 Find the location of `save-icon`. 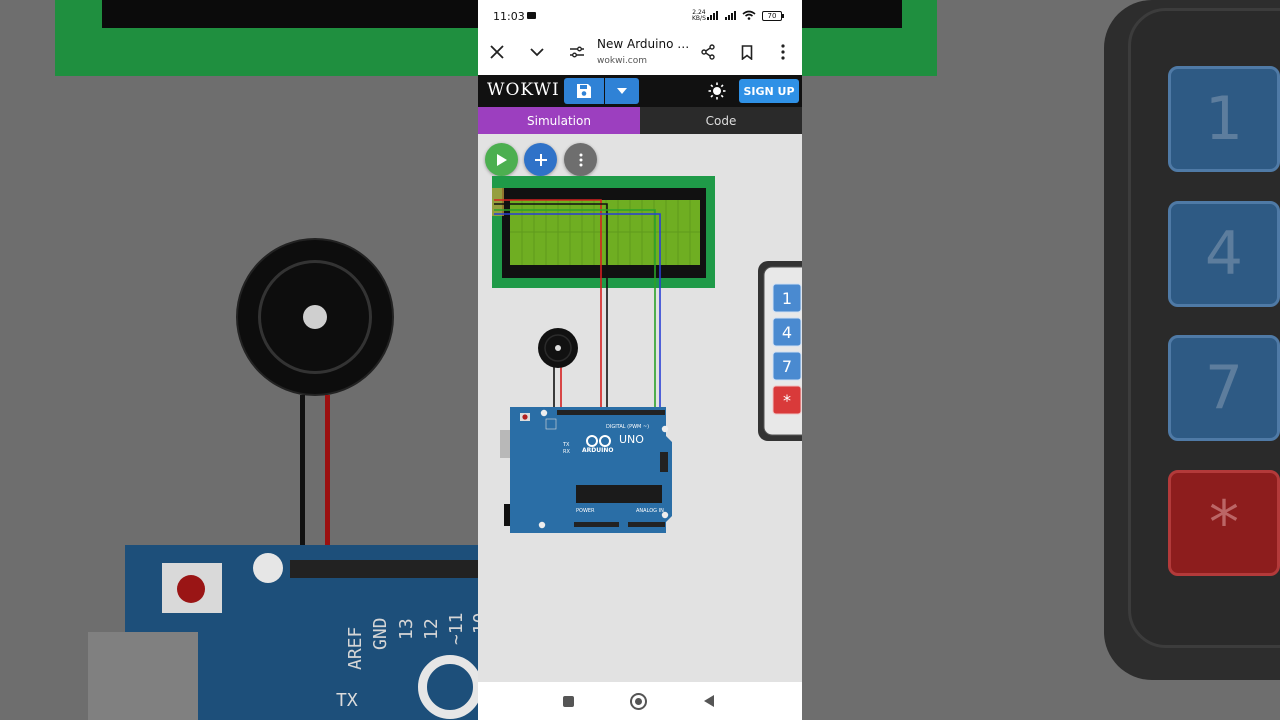

save-icon is located at coordinates (584, 91).